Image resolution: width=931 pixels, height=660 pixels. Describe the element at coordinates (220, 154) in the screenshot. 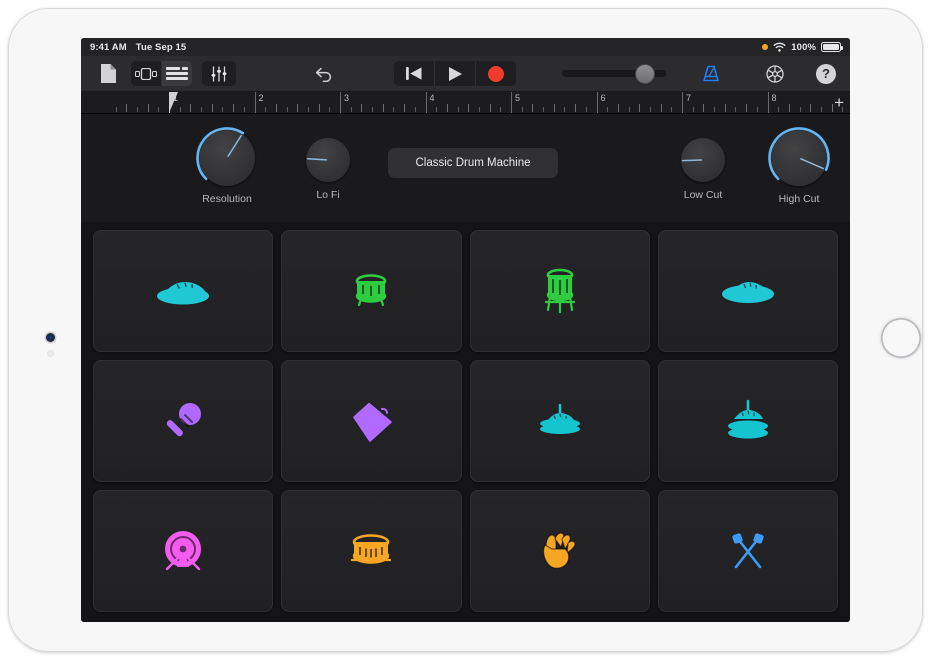

I see `resolution-knob-indicator` at that location.